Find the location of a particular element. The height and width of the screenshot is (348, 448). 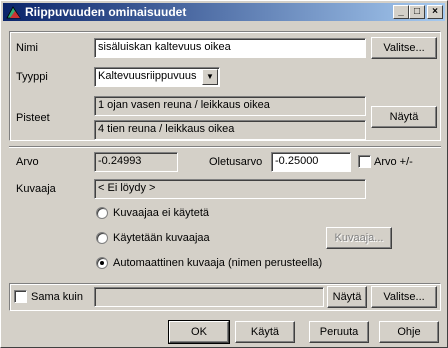

point2-field: 4 tien reuna / leikkaus oikea is located at coordinates (230, 130).